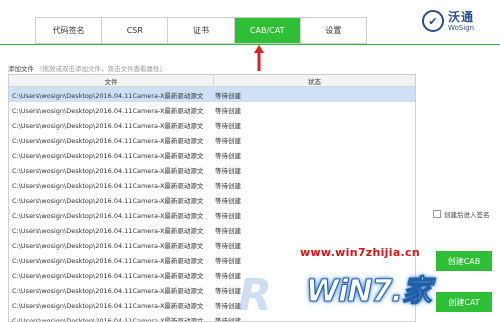  I want to click on add-file-hint: （拖放或双击添加文件，双击文件查看属性）, so click(101, 69).